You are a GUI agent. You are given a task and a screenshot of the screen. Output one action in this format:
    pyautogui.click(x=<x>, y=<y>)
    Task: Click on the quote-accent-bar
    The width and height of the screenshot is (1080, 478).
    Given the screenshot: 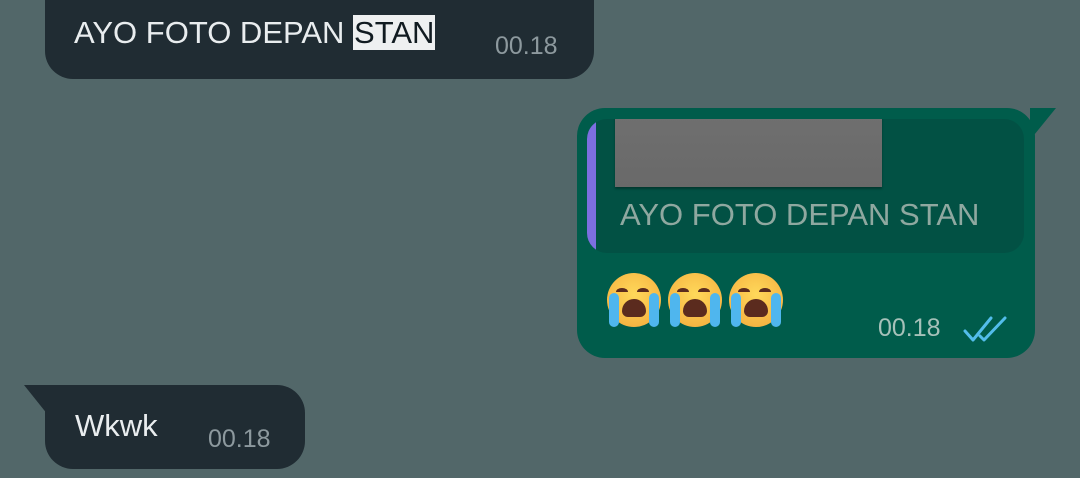 What is the action you would take?
    pyautogui.click(x=591, y=186)
    